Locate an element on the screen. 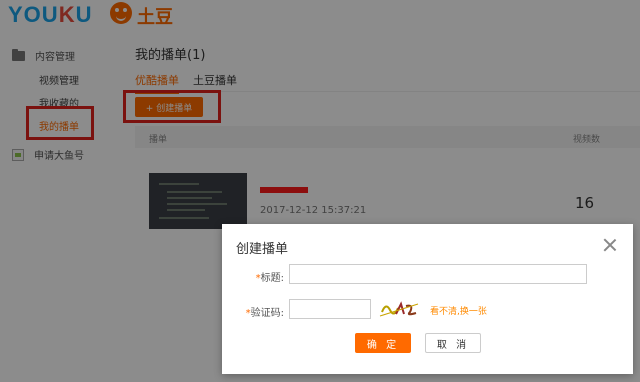 This screenshot has height=382, width=640. cancel-button: 取 消 is located at coordinates (453, 343).